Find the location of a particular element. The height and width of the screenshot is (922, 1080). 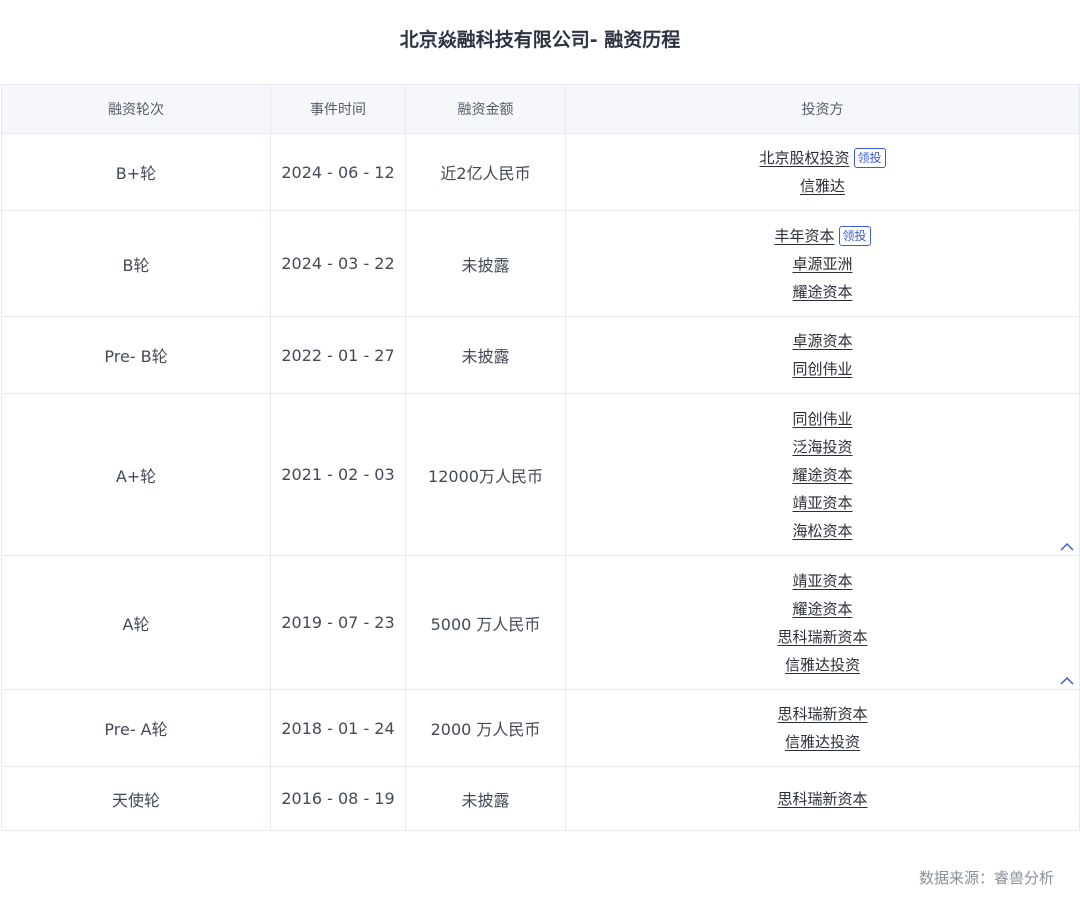

table-header: 融资轮次 事件时间 融资金额 投资方 is located at coordinates (540, 109).